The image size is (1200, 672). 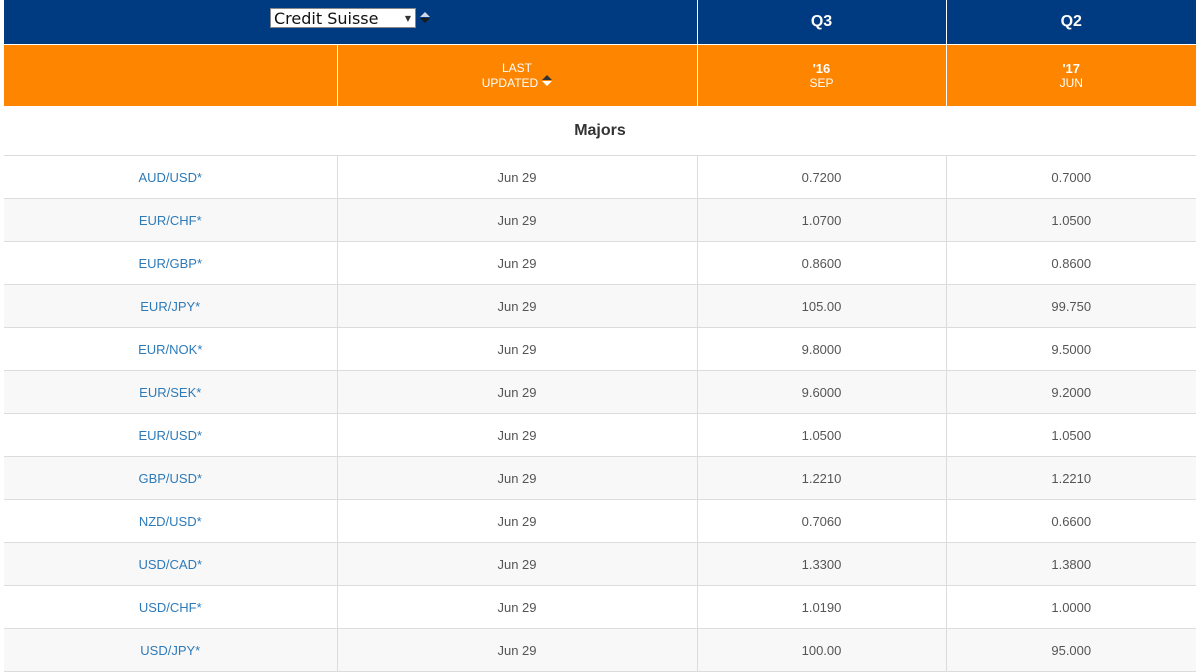 I want to click on q2-forecast-cell: 1.3800, so click(x=1071, y=564).